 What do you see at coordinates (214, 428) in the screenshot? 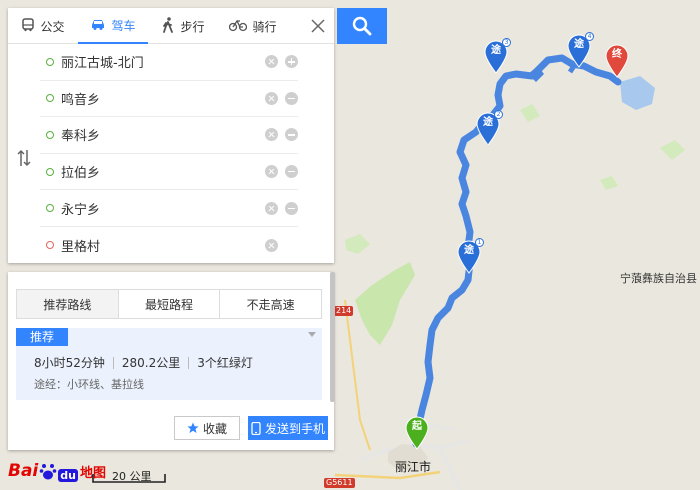
I see `collect-label: 收藏` at bounding box center [214, 428].